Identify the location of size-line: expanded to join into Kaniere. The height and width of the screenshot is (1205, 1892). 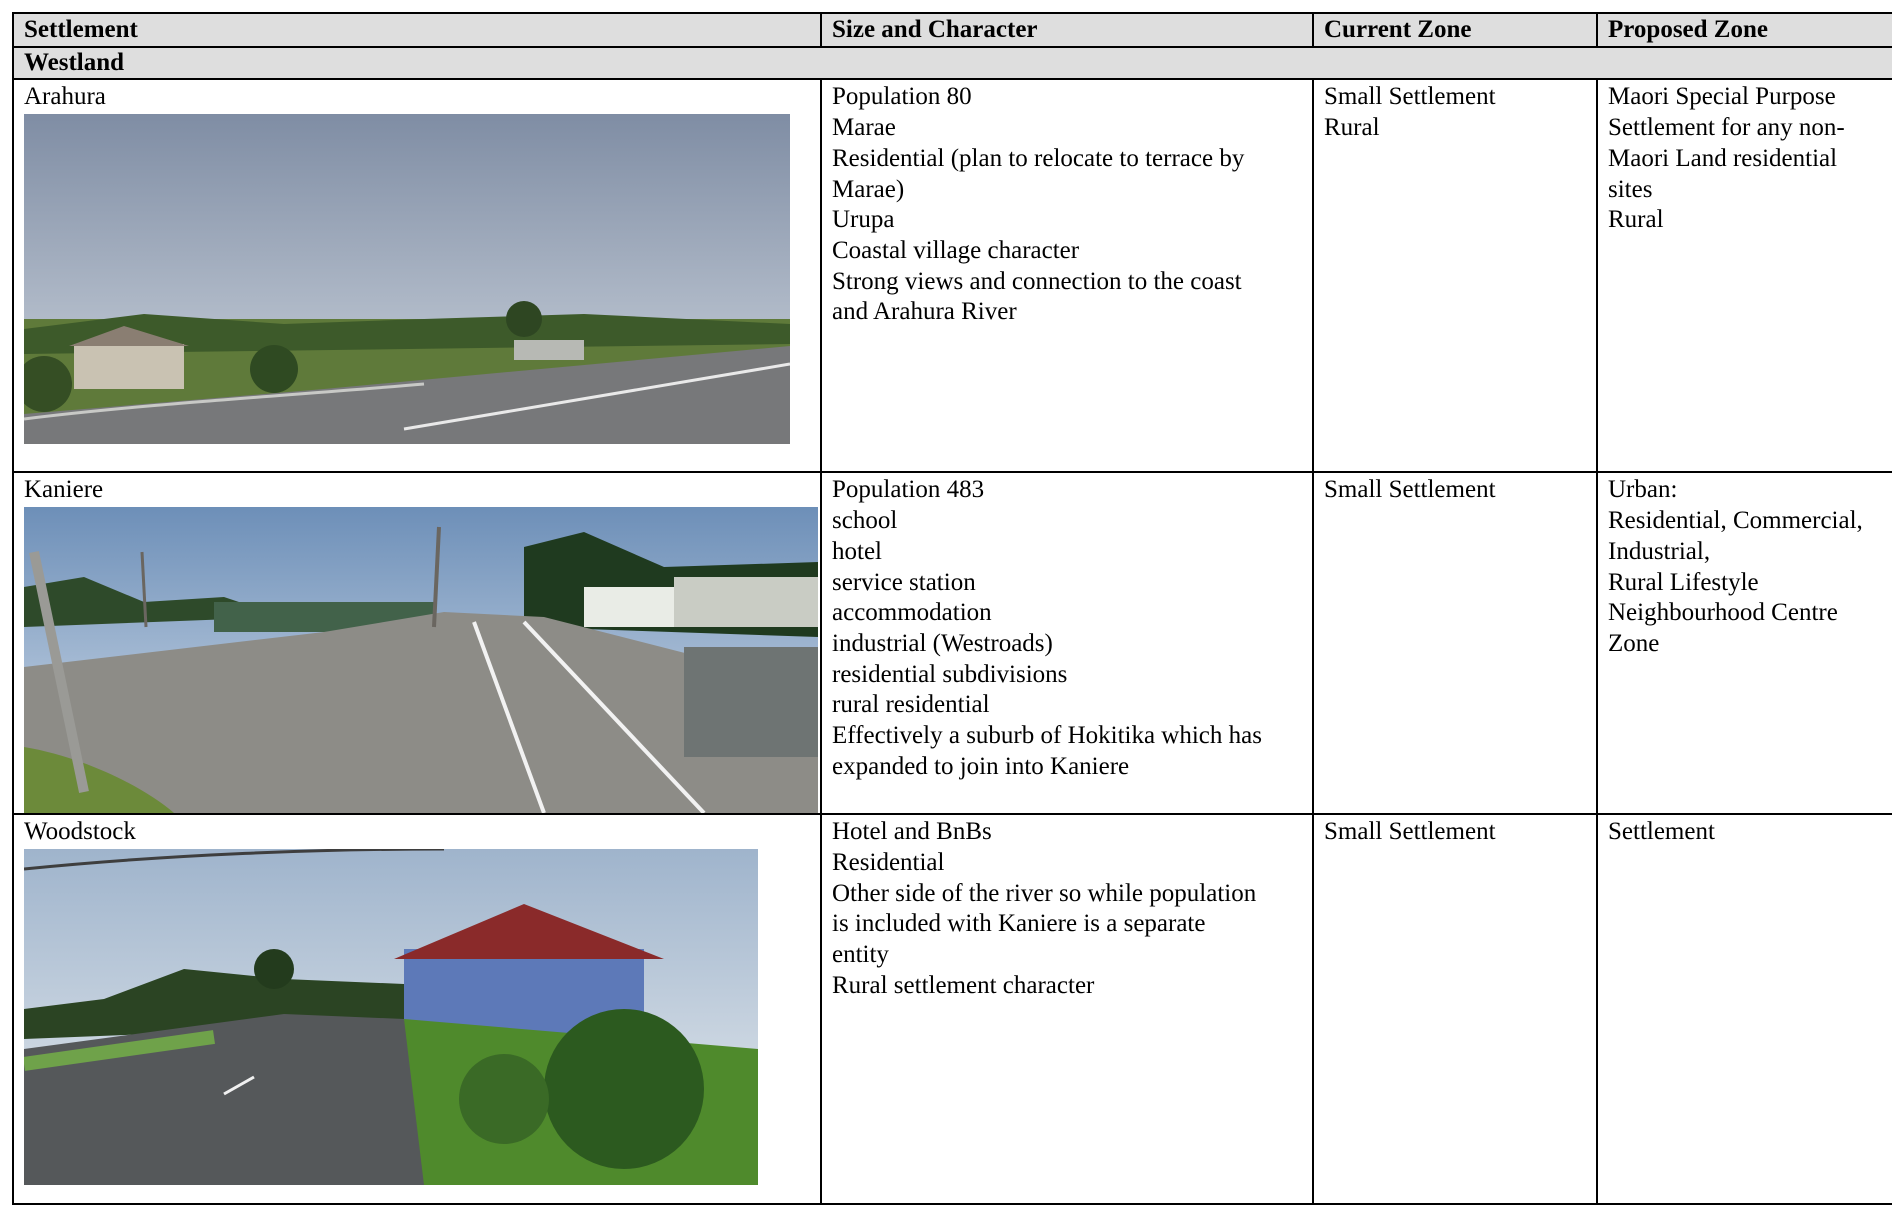
(981, 766).